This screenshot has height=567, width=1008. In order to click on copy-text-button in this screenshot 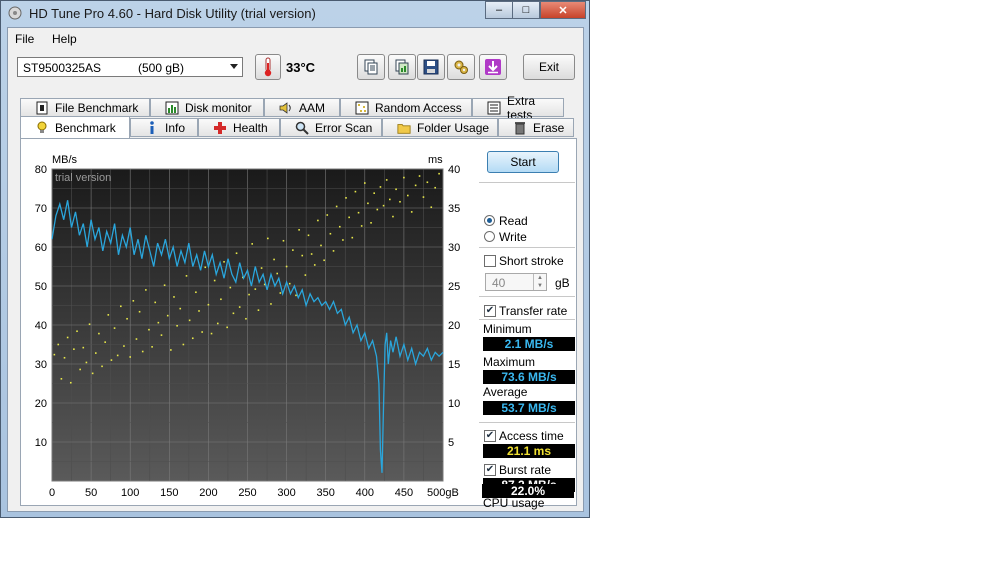, I will do `click(371, 67)`.